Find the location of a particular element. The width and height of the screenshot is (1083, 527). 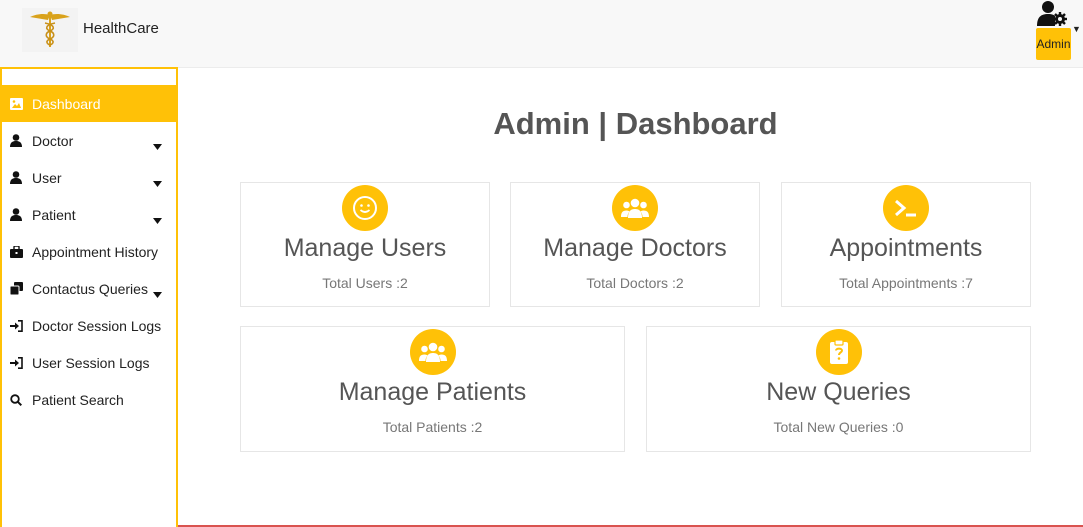

terminal-icon is located at coordinates (906, 208).